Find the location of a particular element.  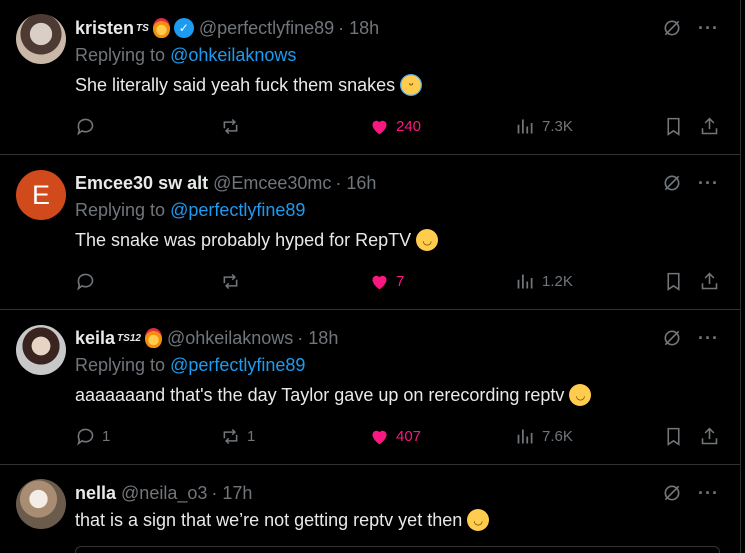

verified-badge-icon: ✓ is located at coordinates (183, 28).